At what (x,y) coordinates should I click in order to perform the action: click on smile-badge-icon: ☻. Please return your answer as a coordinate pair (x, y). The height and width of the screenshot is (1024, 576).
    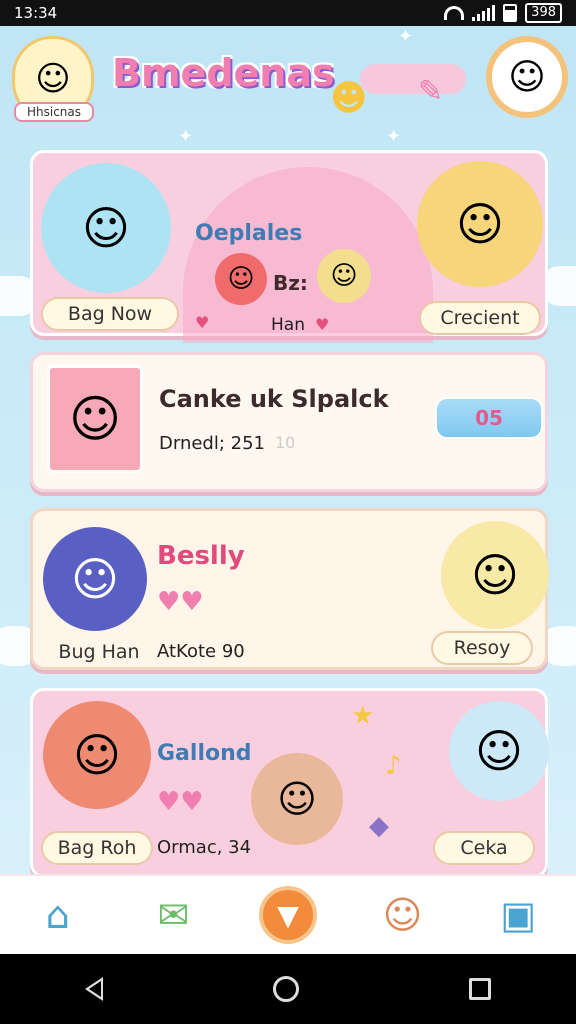
    Looking at the image, I should click on (349, 98).